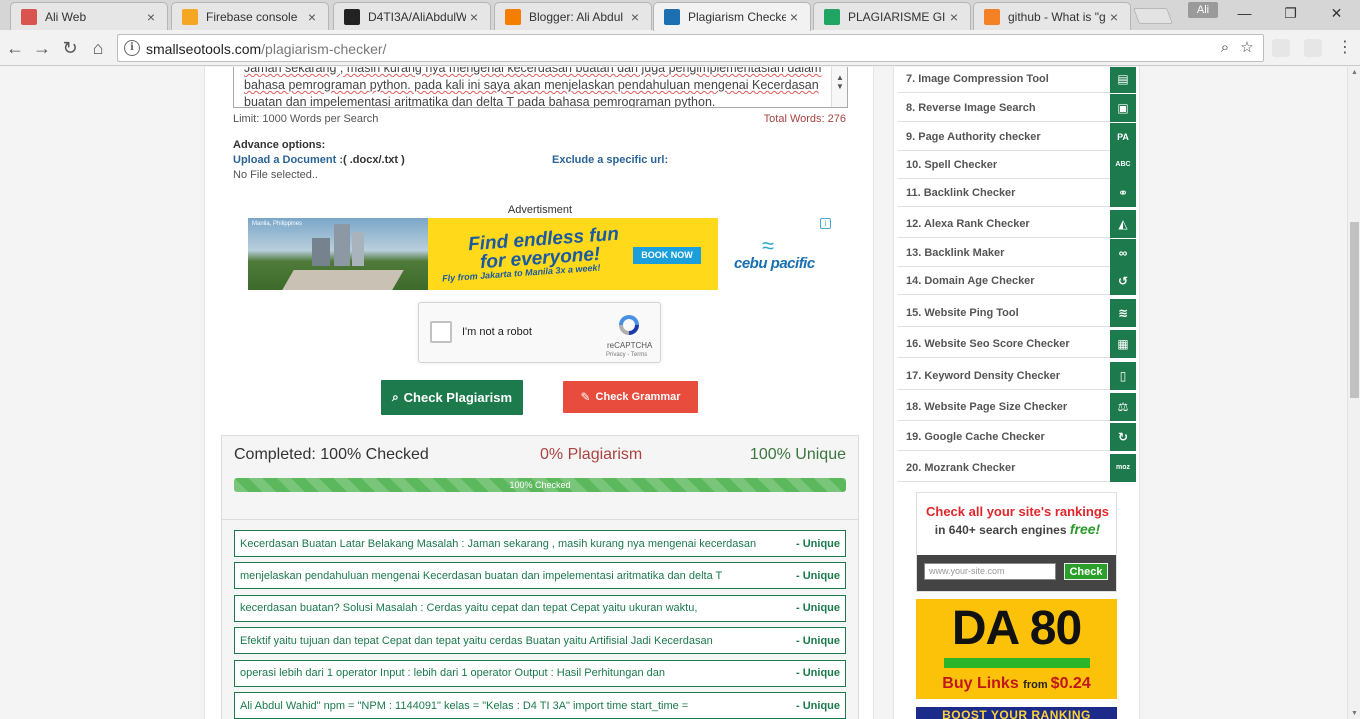 This screenshot has width=1360, height=719. Describe the element at coordinates (975, 436) in the screenshot. I see `sidebar-tool-label: 19. Google Cache Checker` at that location.